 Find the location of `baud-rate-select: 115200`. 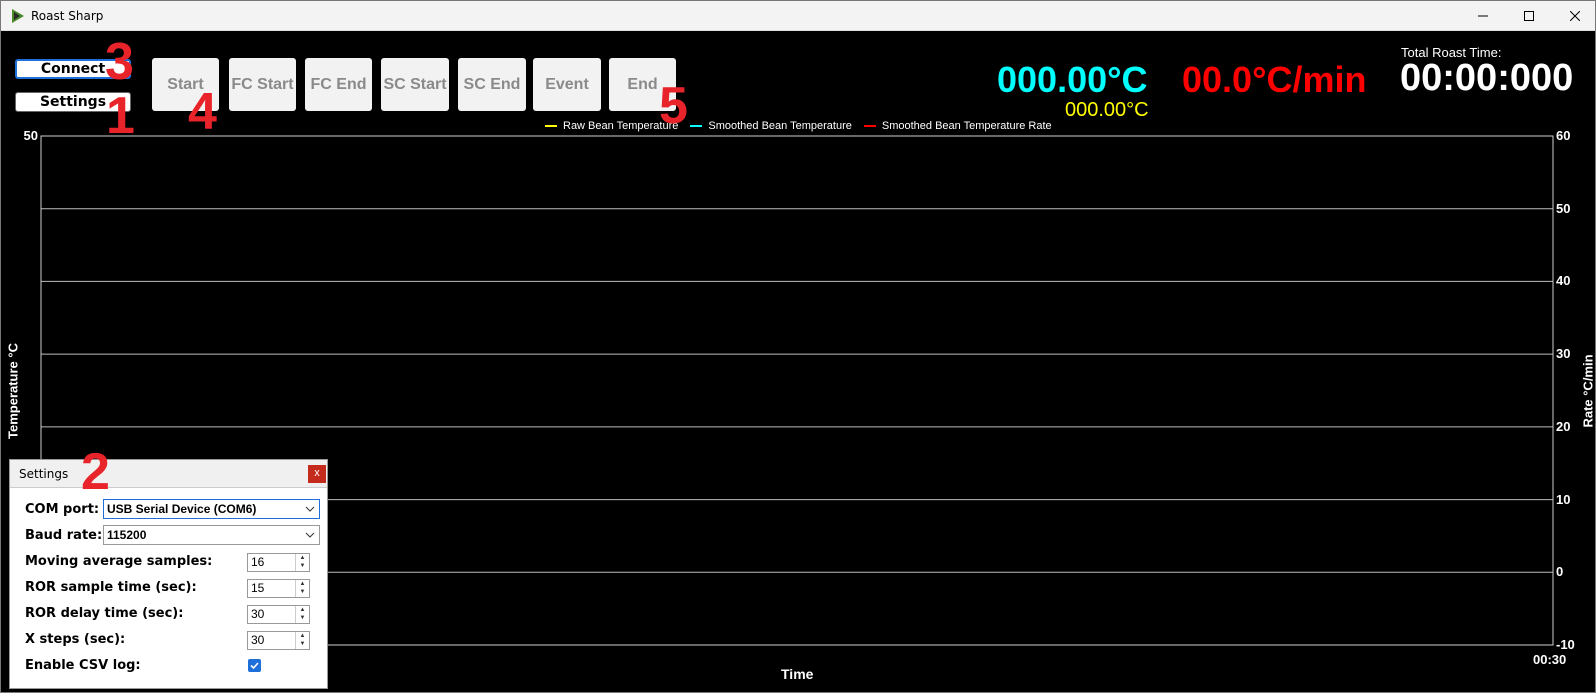

baud-rate-select: 115200 is located at coordinates (211, 535).